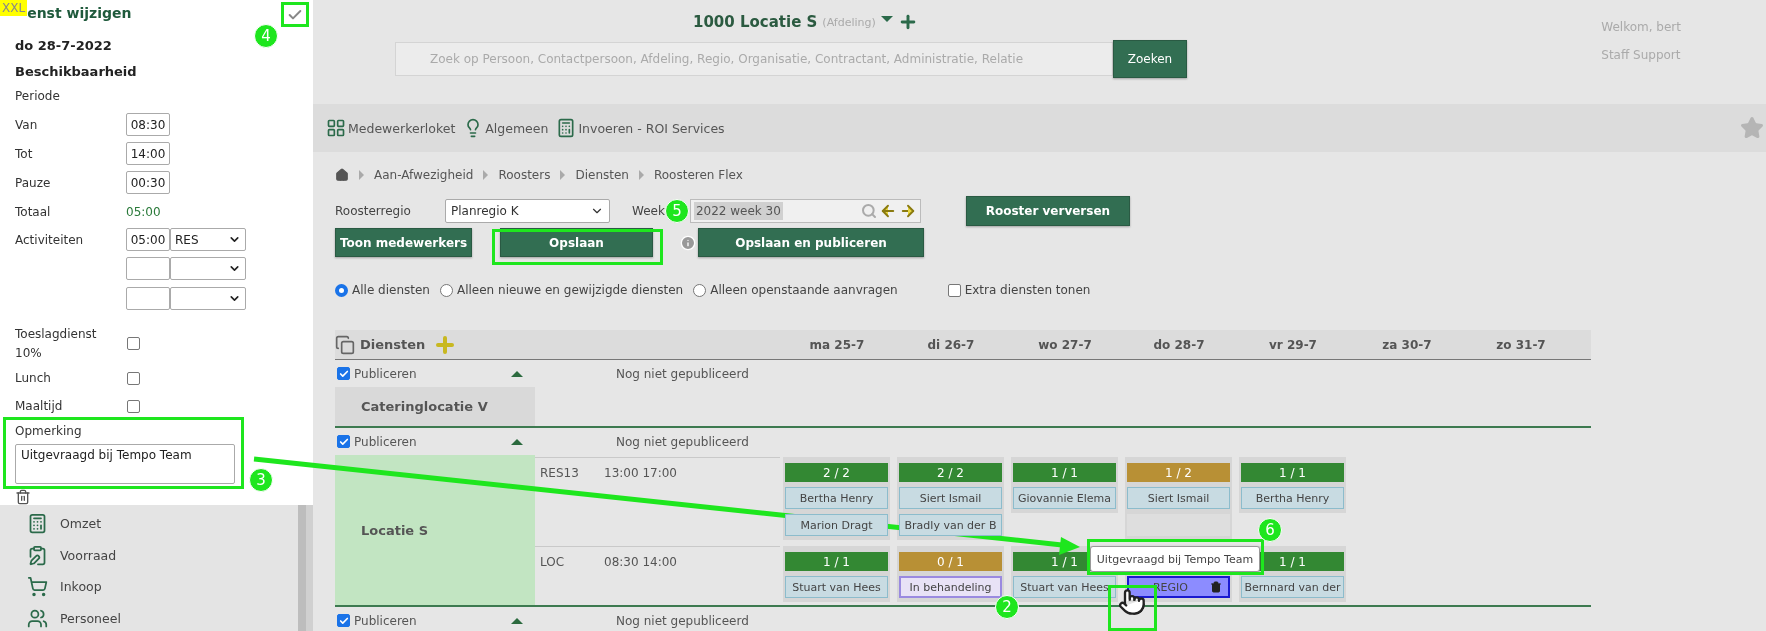 The image size is (1766, 631). I want to click on location-title: 1000 Locatie S, so click(755, 22).